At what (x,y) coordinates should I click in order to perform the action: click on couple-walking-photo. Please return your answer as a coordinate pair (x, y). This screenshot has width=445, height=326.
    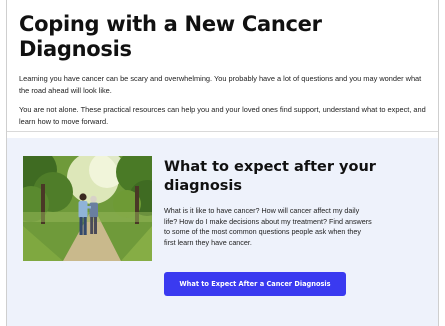
    Looking at the image, I should click on (87, 208).